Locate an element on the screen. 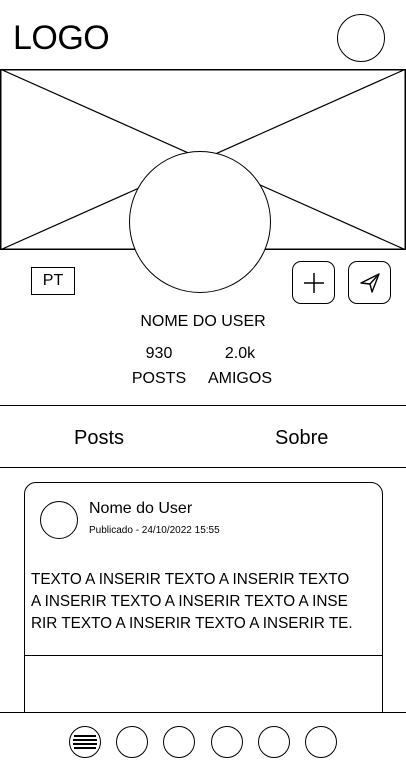  tab-posts: Posts is located at coordinates (99, 438).